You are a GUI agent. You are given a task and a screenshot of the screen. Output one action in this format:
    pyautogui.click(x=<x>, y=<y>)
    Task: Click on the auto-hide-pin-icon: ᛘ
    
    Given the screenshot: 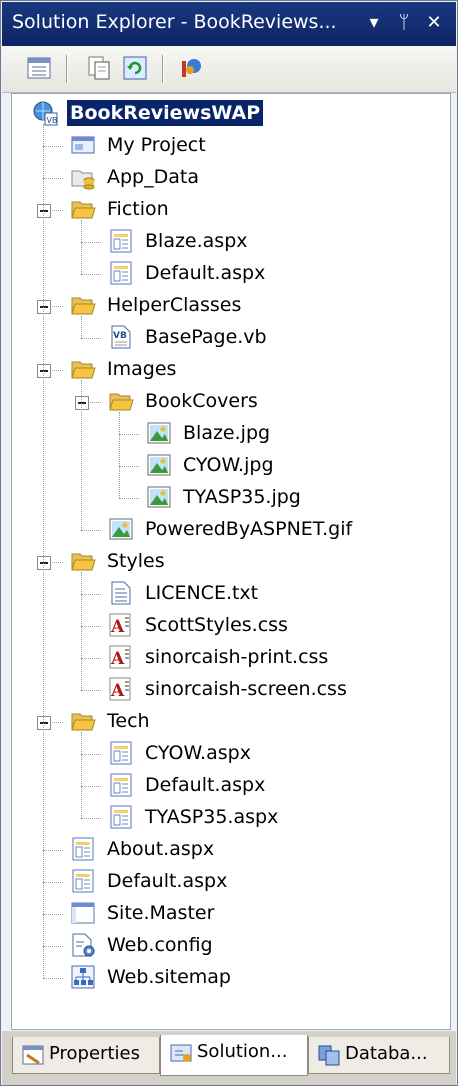 What is the action you would take?
    pyautogui.click(x=404, y=23)
    